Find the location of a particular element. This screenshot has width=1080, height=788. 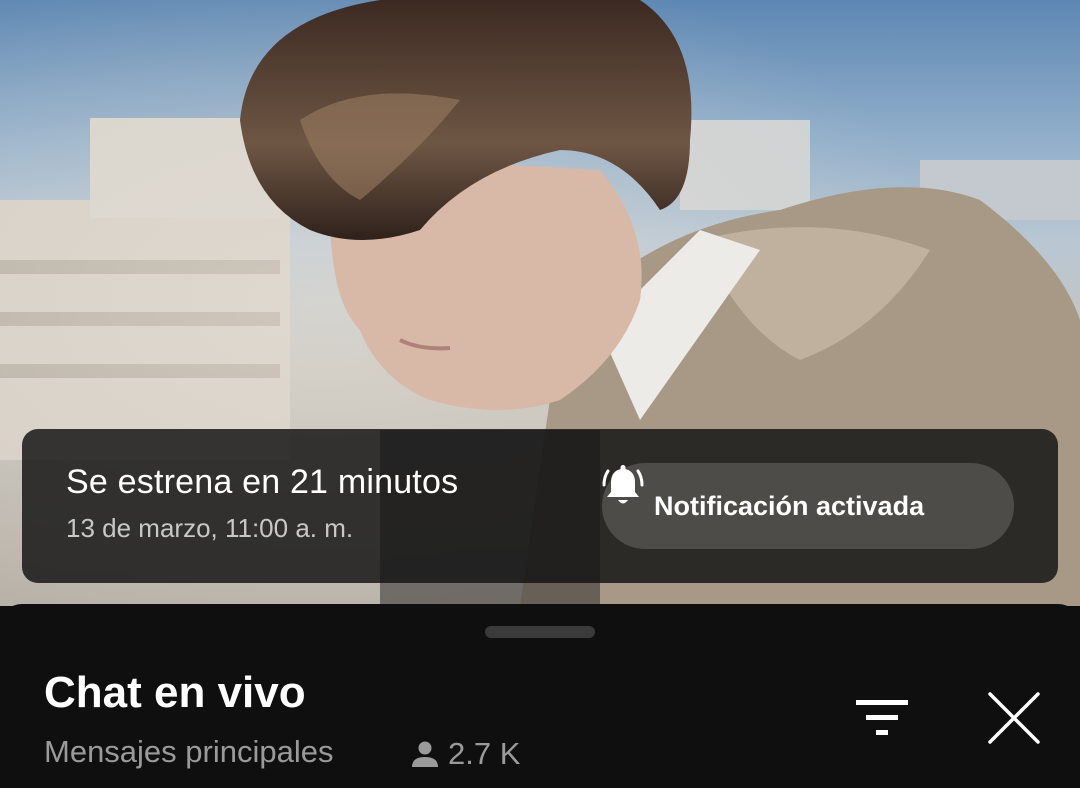

viewer-count-value: 2.7 K is located at coordinates (484, 753).